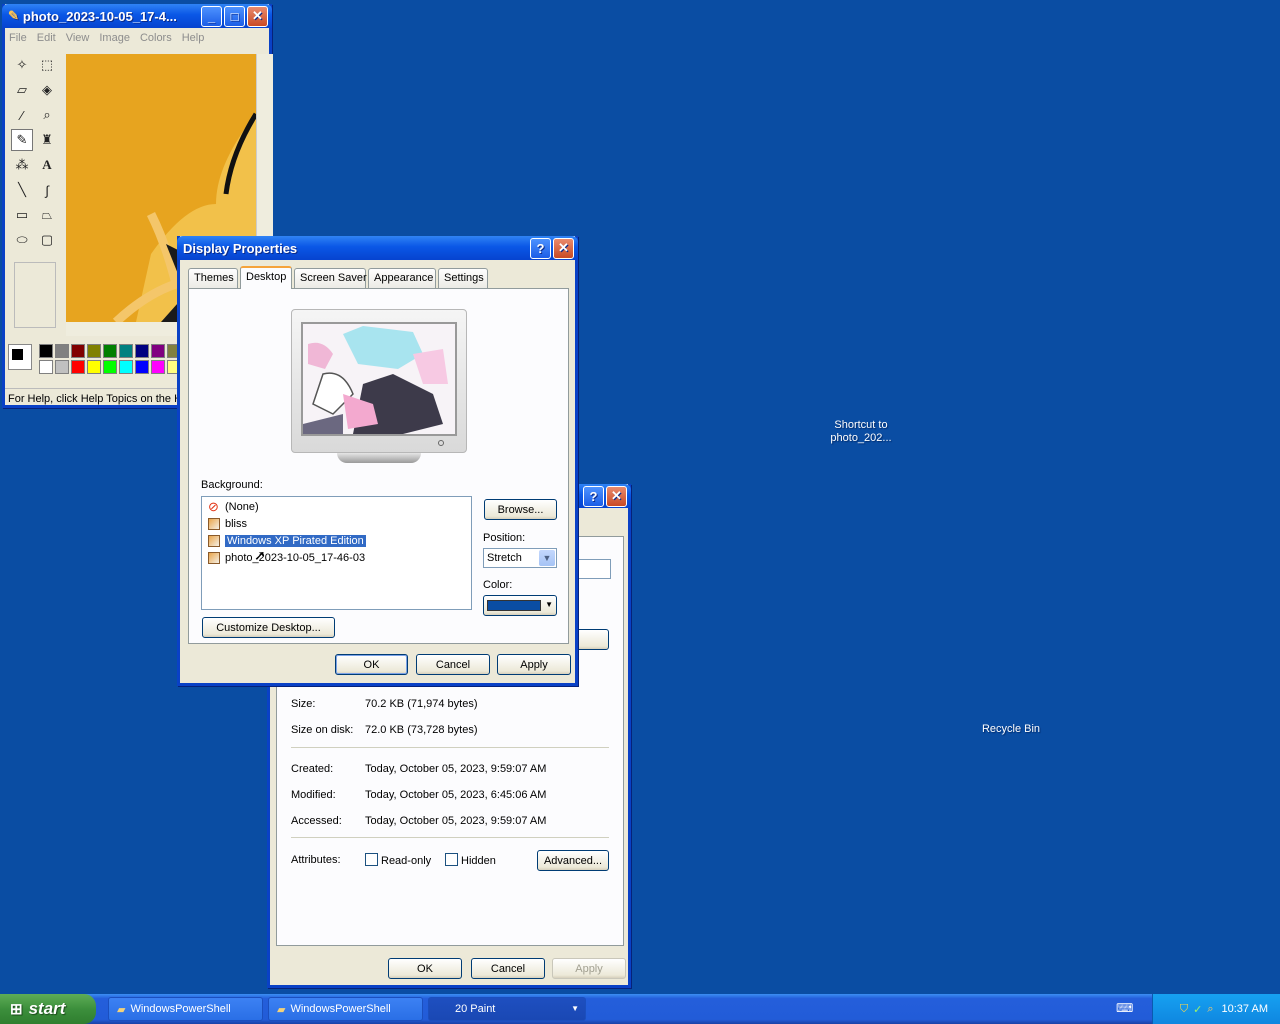 The height and width of the screenshot is (1024, 1280). What do you see at coordinates (142, 351) in the screenshot?
I see `swatch-navy` at bounding box center [142, 351].